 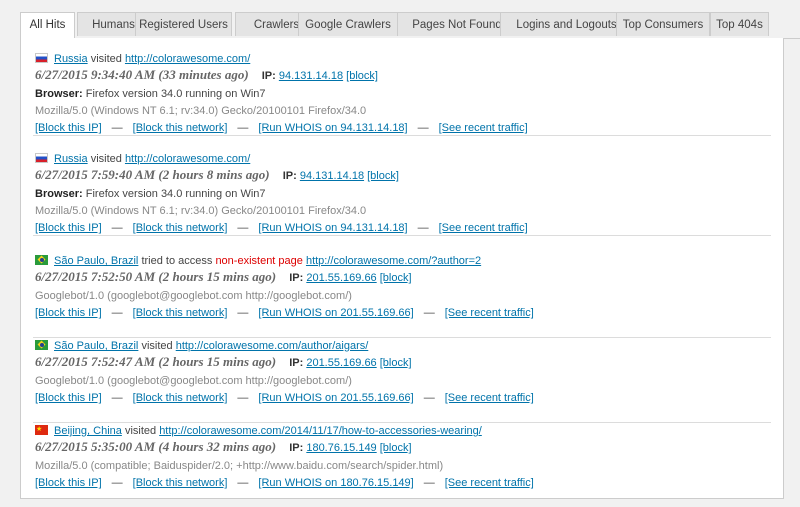 I want to click on whois-link: [Run WHOIS on 180.76.15.149], so click(x=335, y=483).